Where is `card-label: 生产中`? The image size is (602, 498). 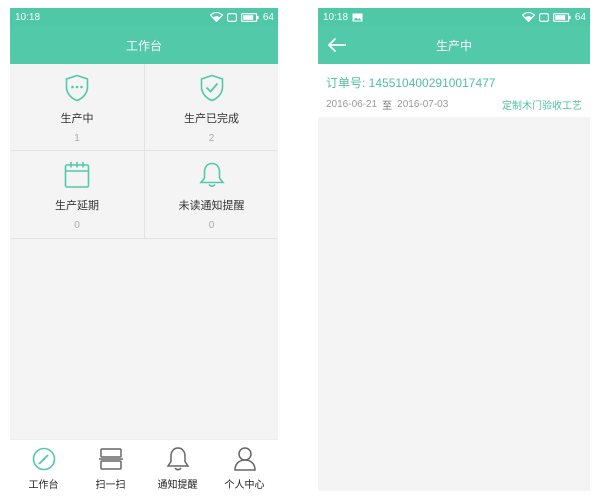 card-label: 生产中 is located at coordinates (77, 119).